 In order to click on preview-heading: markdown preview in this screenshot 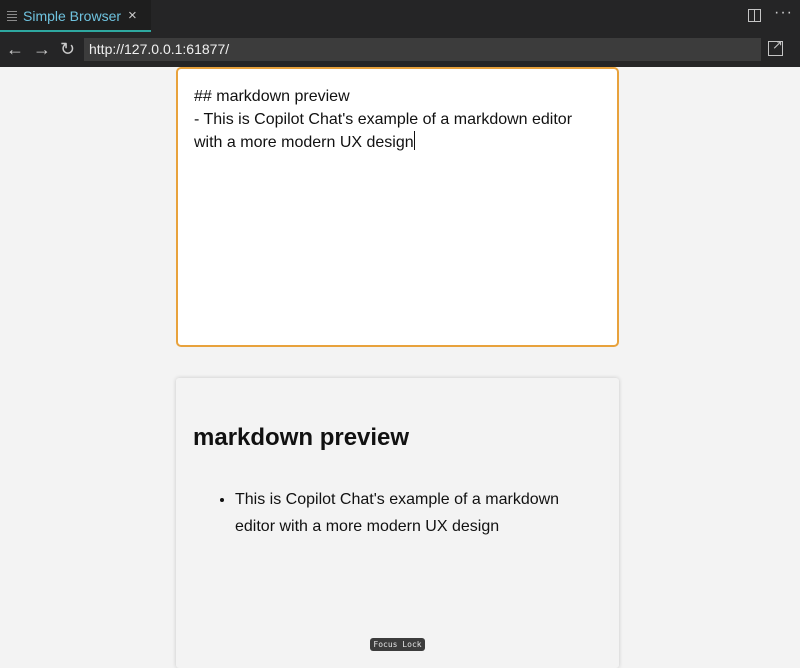, I will do `click(301, 437)`.